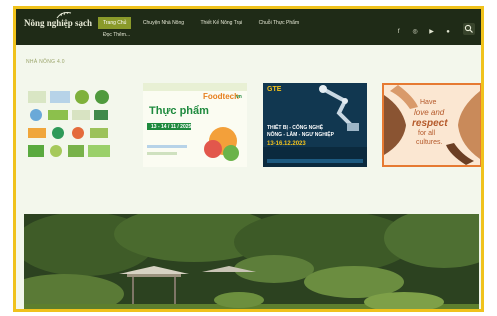 Image resolution: width=497 pixels, height=316 pixels. Describe the element at coordinates (239, 97) in the screenshot. I see `foodtech-brand-suffix: vn` at that location.